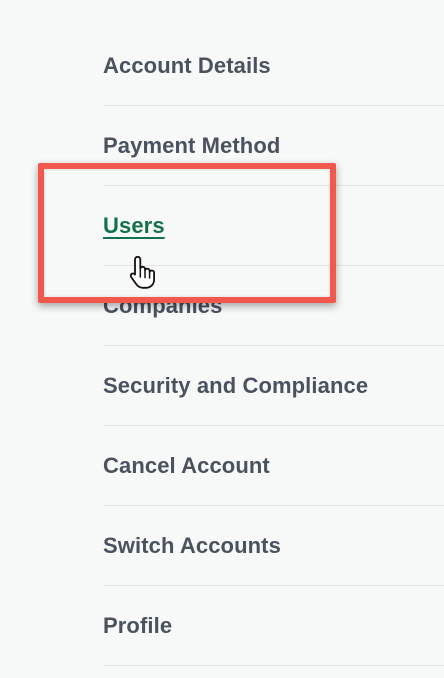 This screenshot has height=678, width=444. Describe the element at coordinates (273, 226) in the screenshot. I see `menu-item-users: Users` at that location.